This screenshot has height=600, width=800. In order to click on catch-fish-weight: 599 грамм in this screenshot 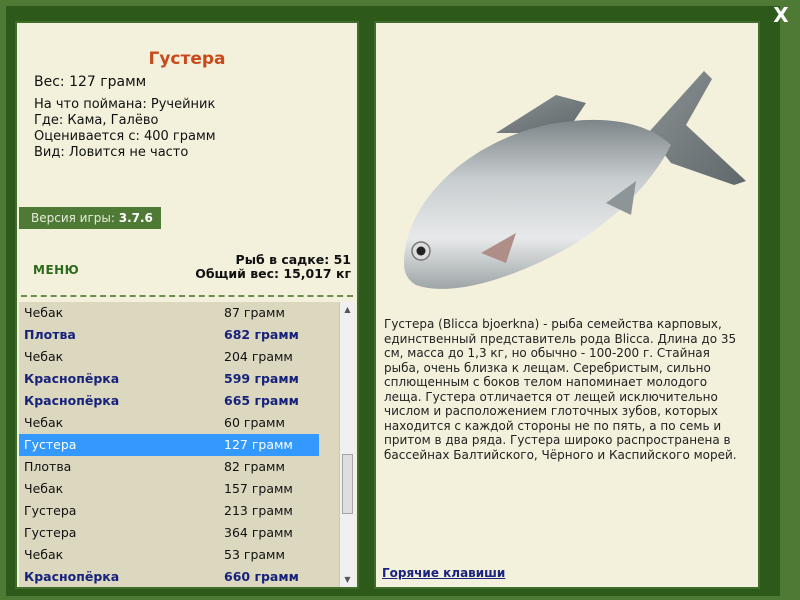, I will do `click(261, 378)`.